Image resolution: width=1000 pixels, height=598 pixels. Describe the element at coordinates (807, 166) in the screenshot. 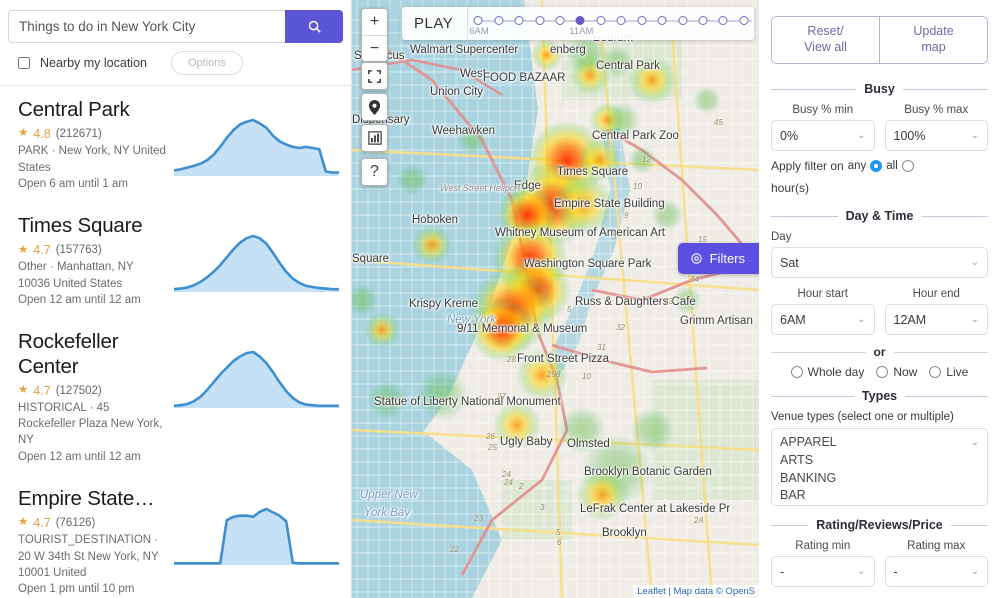

I see `apply-filter-text: Apply filter on` at that location.